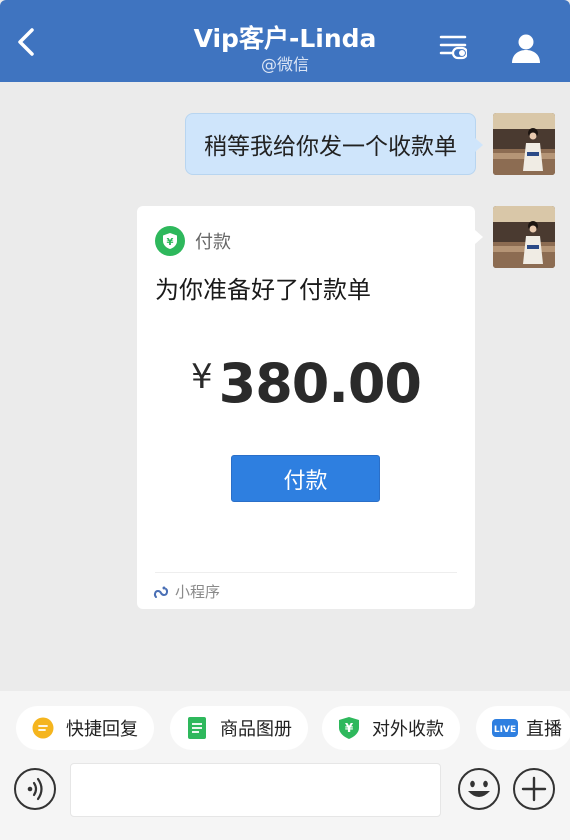 Image resolution: width=570 pixels, height=840 pixels. I want to click on mini-program-footer: 小程序, so click(186, 591).